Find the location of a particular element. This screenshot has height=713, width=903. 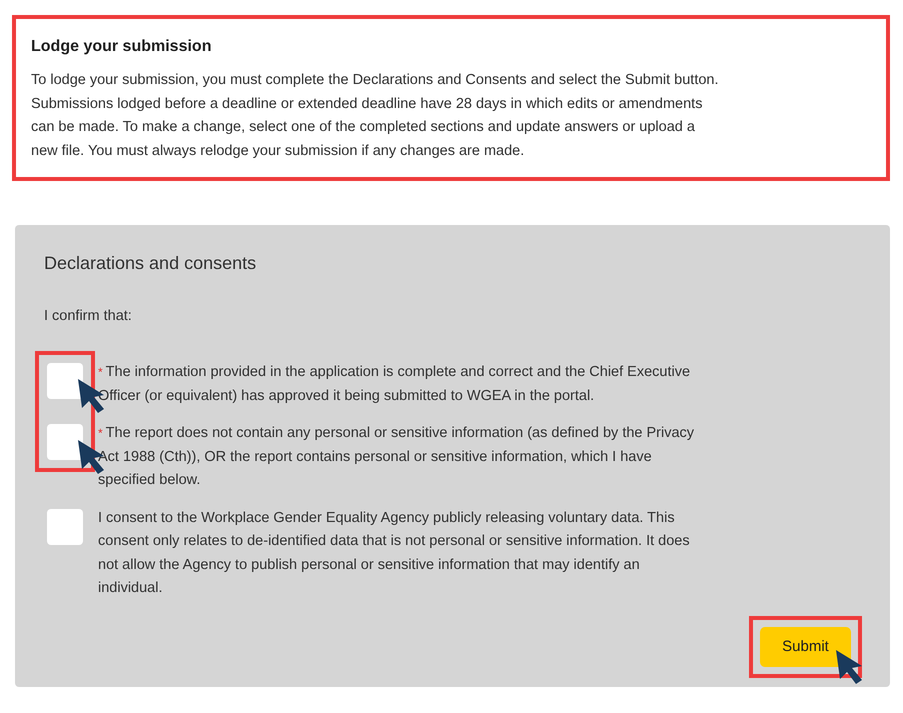

notice-text: To lodge your submission, you must complete the Declarations and Consents and select the Submit button. Submissions lodged before a deadline or extended deadline have 28 days in which edits or amendments can be made. To make a change, select one of the completed sections and update answers or upload a new file. You must always relodge your submission if any changes are made. is located at coordinates (375, 115).